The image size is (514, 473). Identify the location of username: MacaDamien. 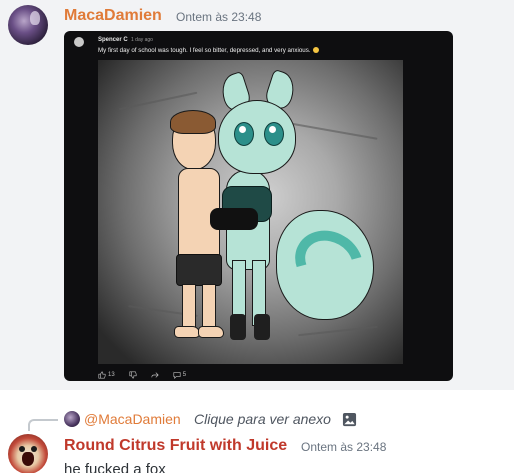
(113, 16).